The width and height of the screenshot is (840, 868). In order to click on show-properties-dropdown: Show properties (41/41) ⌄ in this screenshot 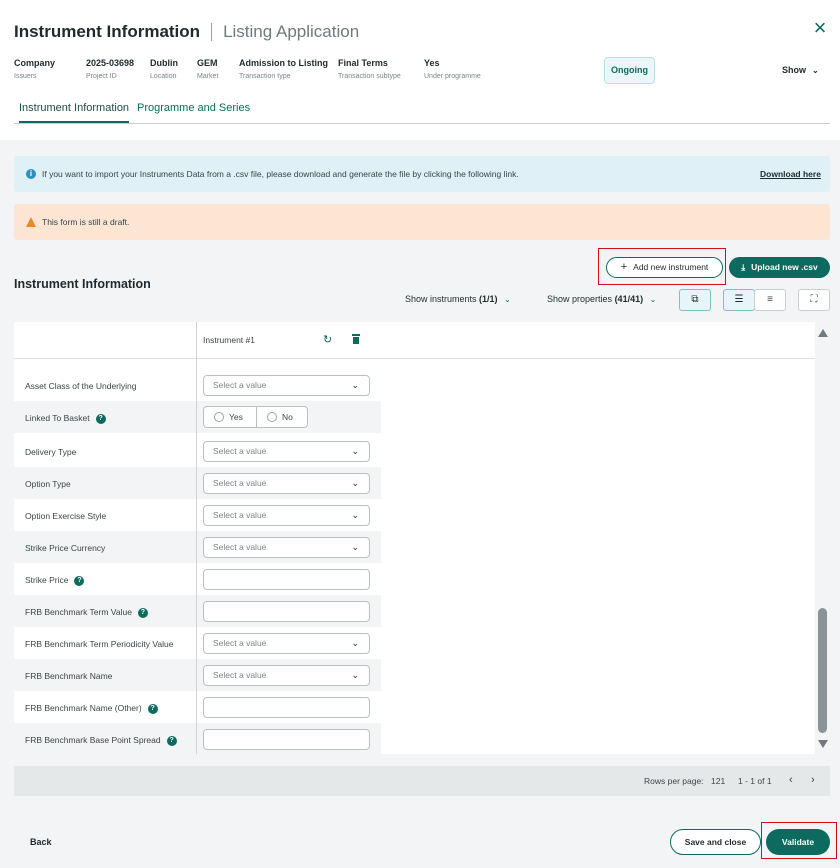, I will do `click(601, 299)`.